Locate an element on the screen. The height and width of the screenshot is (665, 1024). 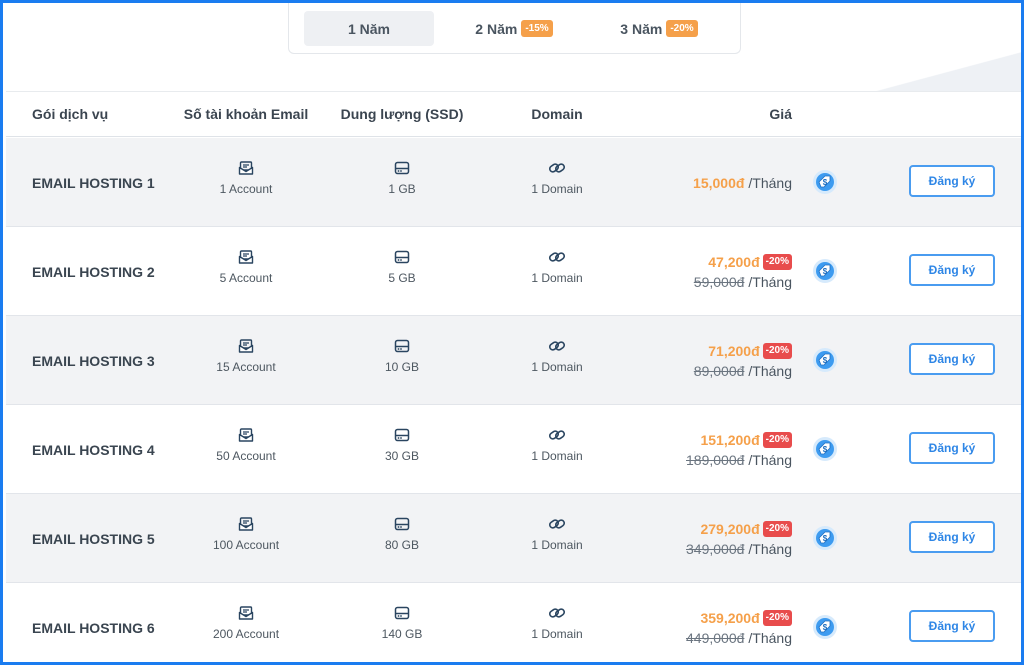
storage-value: 30 GB is located at coordinates (402, 456).